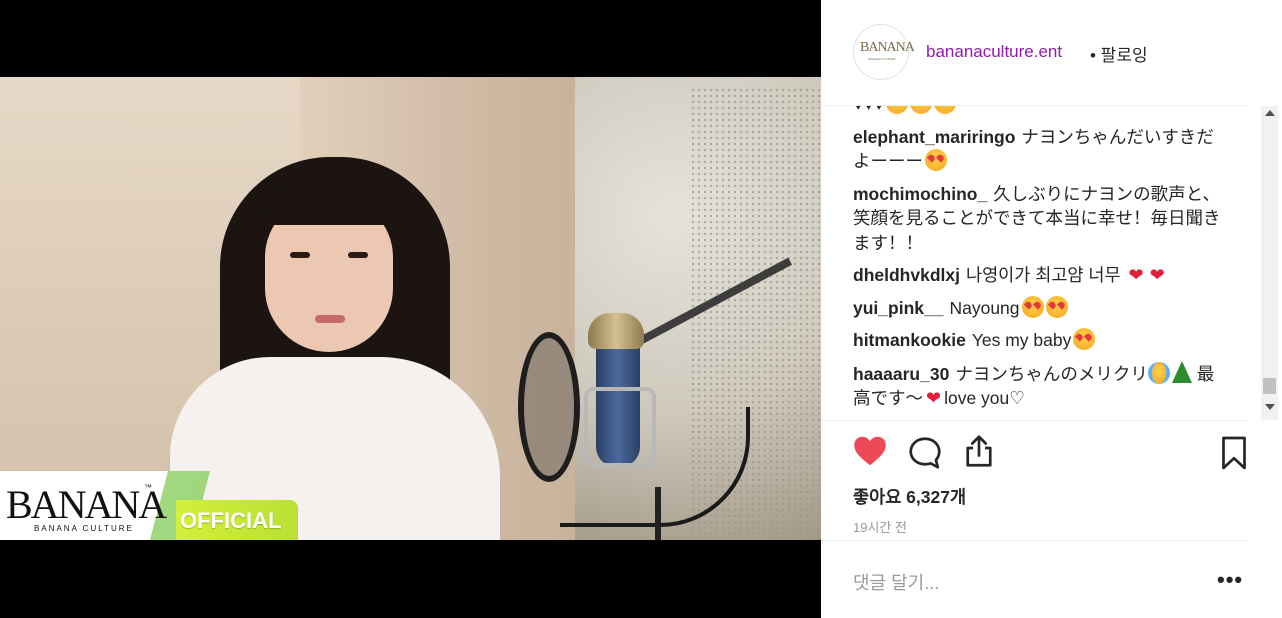  What do you see at coordinates (1034, 480) in the screenshot?
I see `post-actions: 좋아요 6,327개 19시간 전` at bounding box center [1034, 480].